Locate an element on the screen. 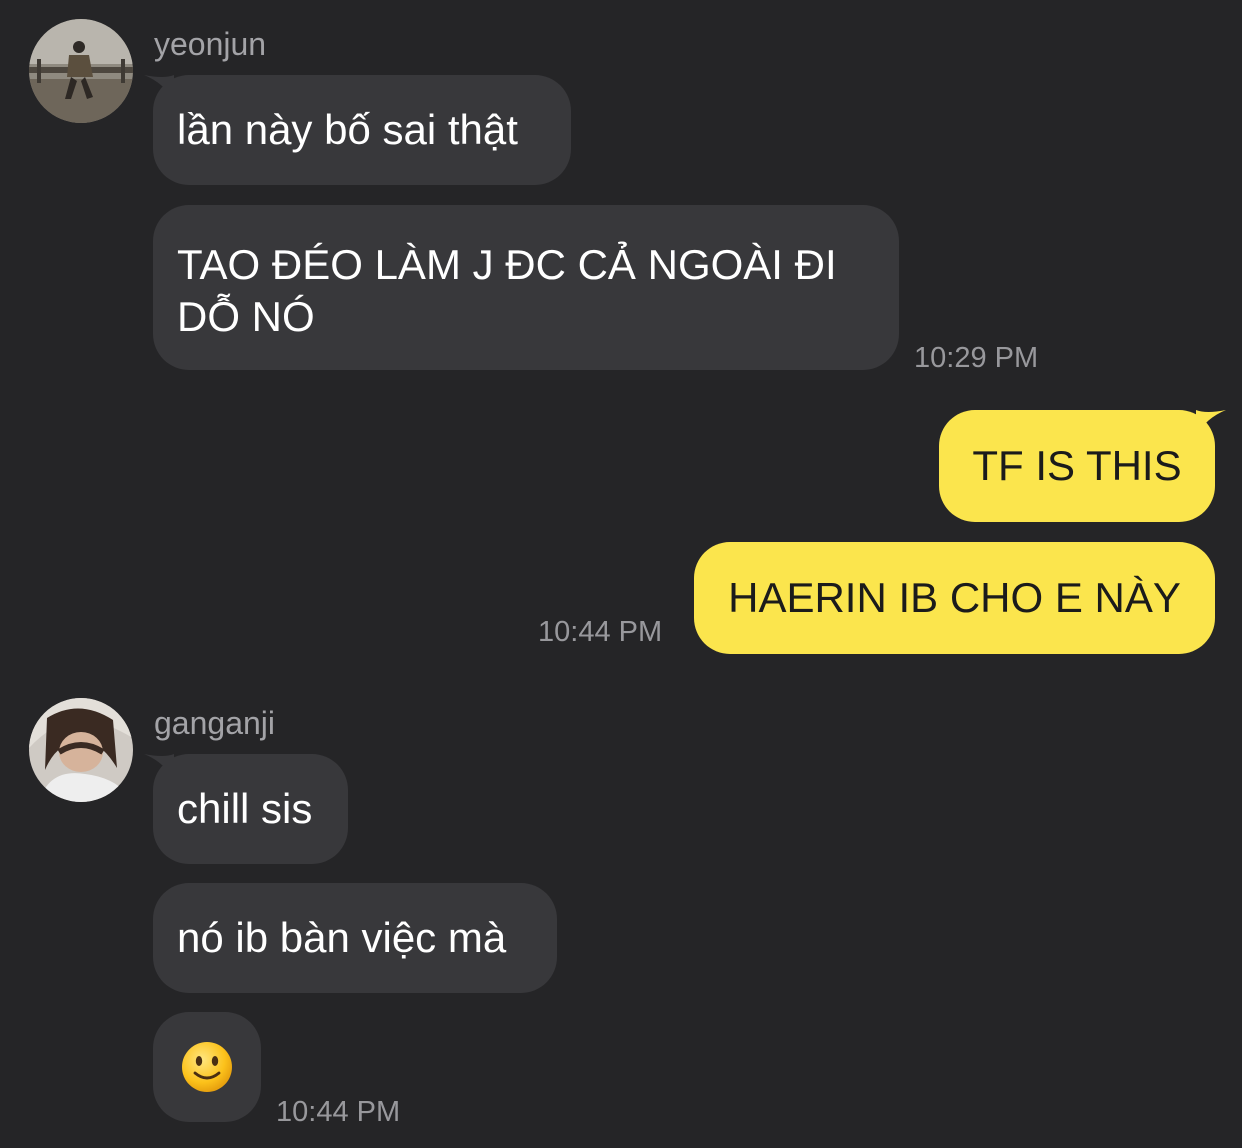  avatar-ganganji is located at coordinates (81, 750).